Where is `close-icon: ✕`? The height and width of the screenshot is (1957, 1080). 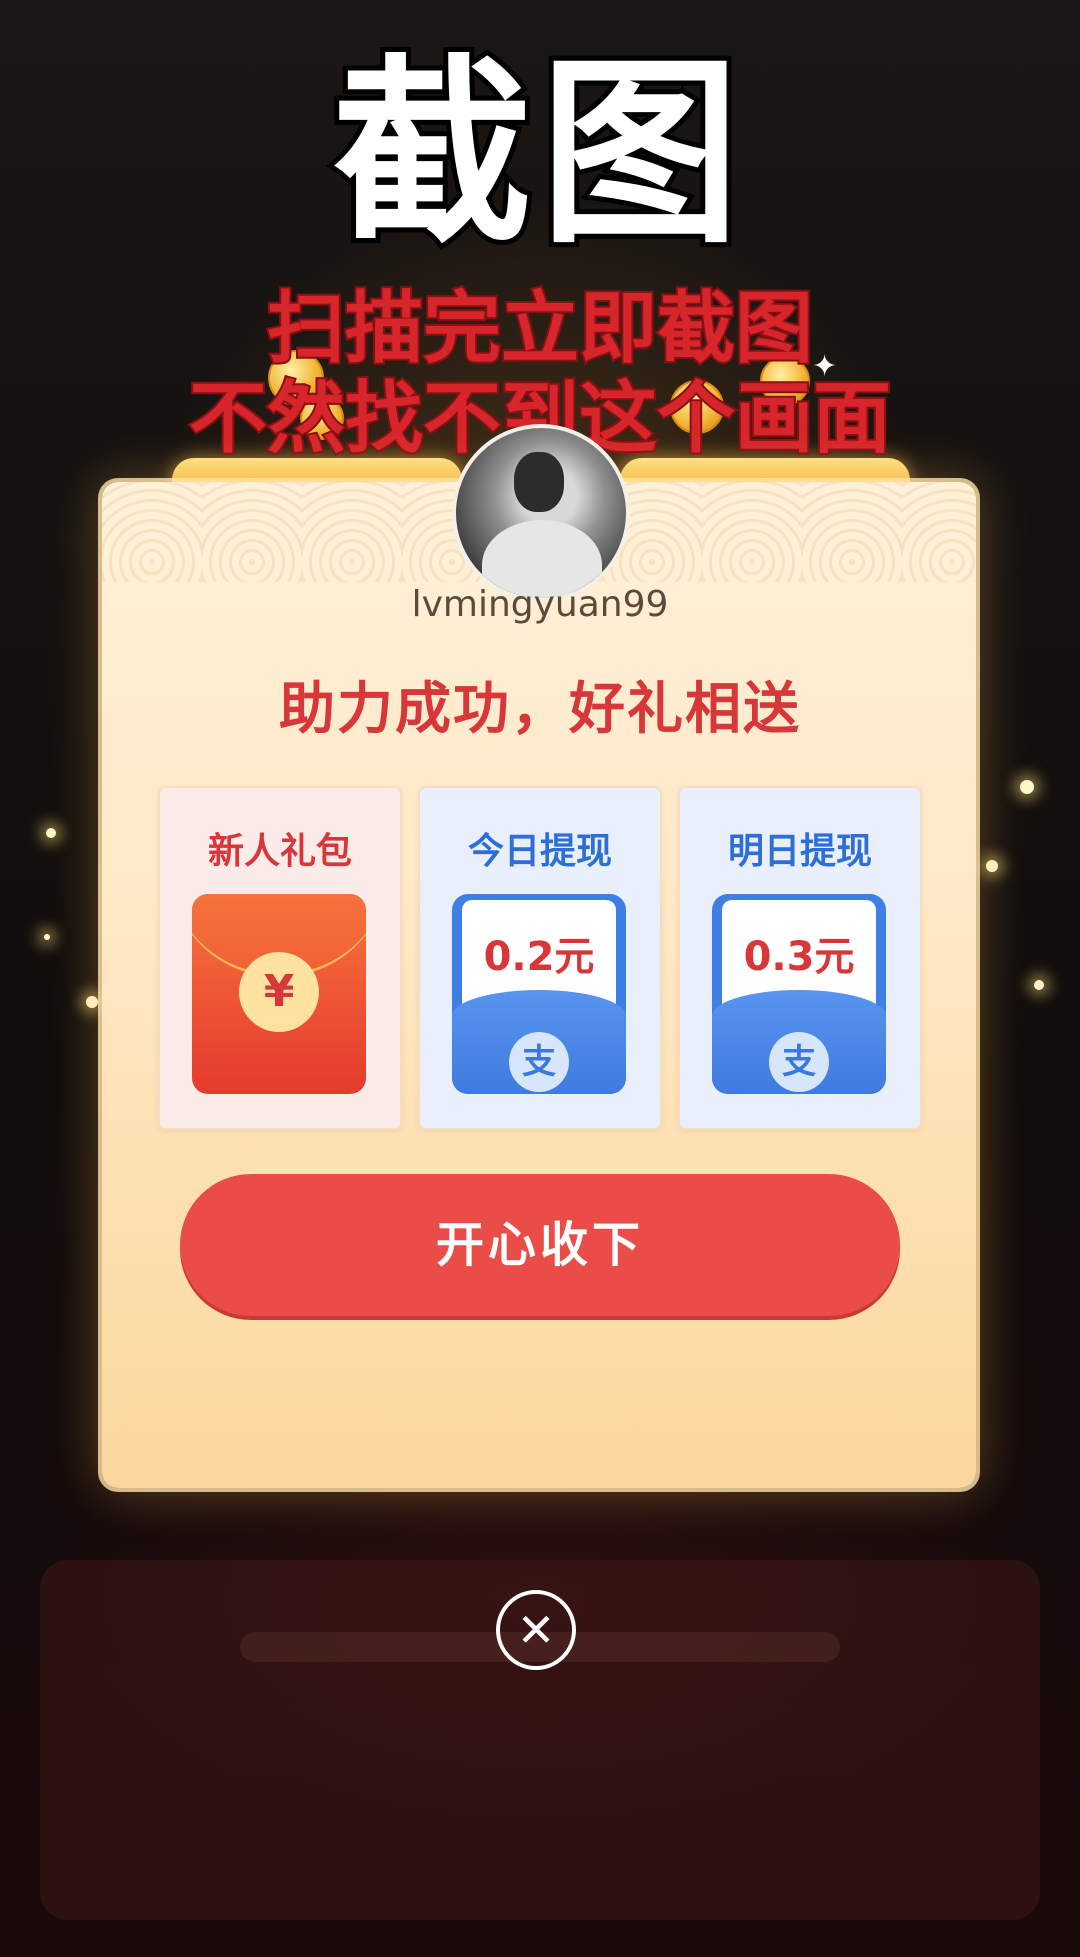 close-icon: ✕ is located at coordinates (536, 1630).